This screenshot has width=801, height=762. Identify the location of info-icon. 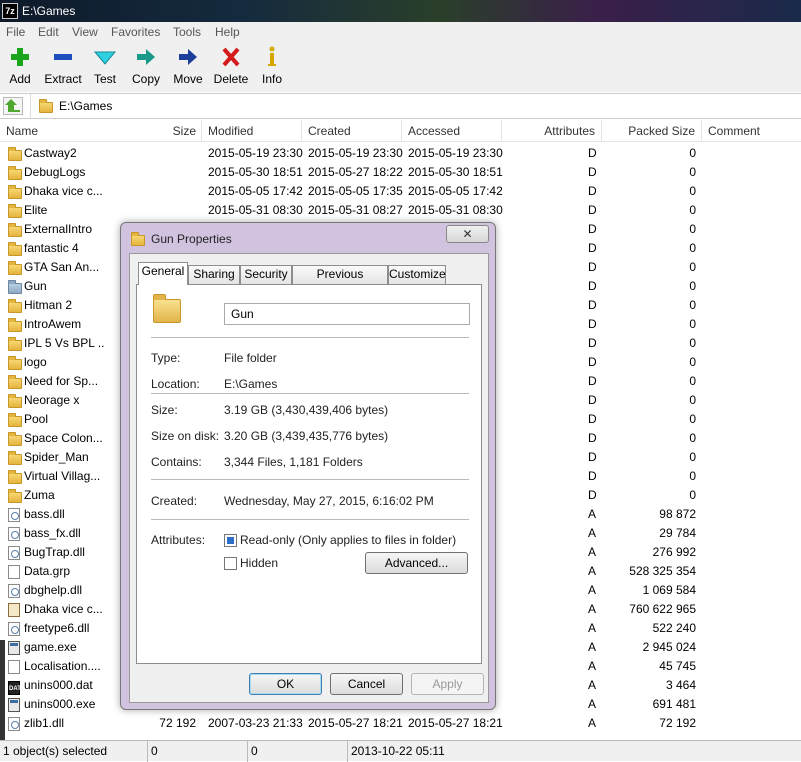
(272, 56).